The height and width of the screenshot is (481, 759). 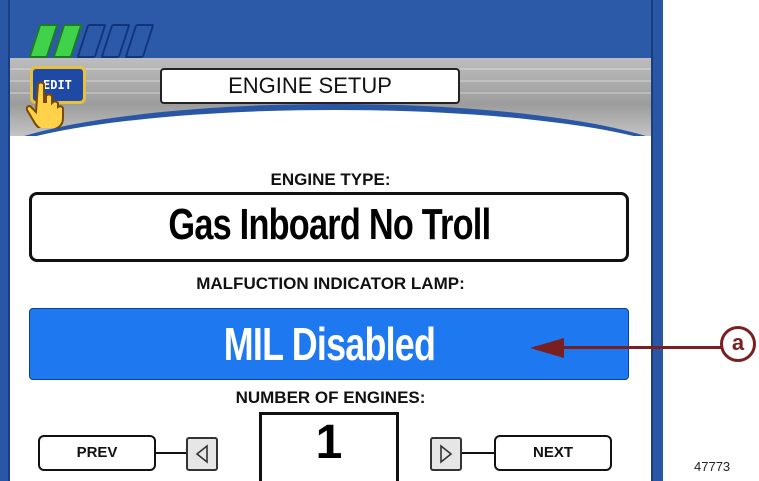 I want to click on mil-value: MIL Disabled, so click(x=329, y=344).